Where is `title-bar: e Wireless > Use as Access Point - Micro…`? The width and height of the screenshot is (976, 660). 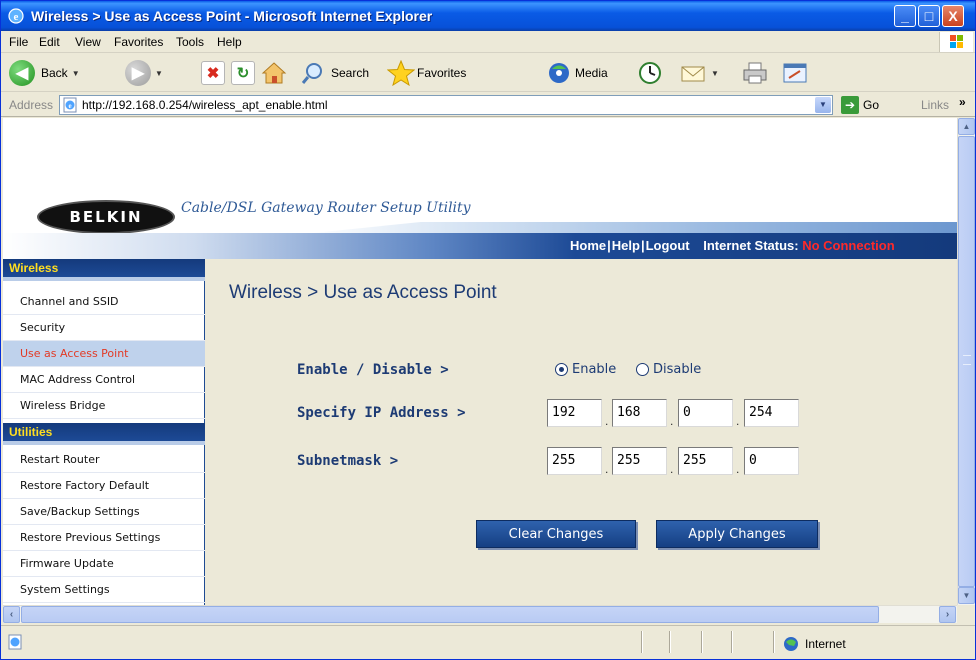
title-bar: e Wireless > Use as Access Point - Micro… is located at coordinates (488, 16).